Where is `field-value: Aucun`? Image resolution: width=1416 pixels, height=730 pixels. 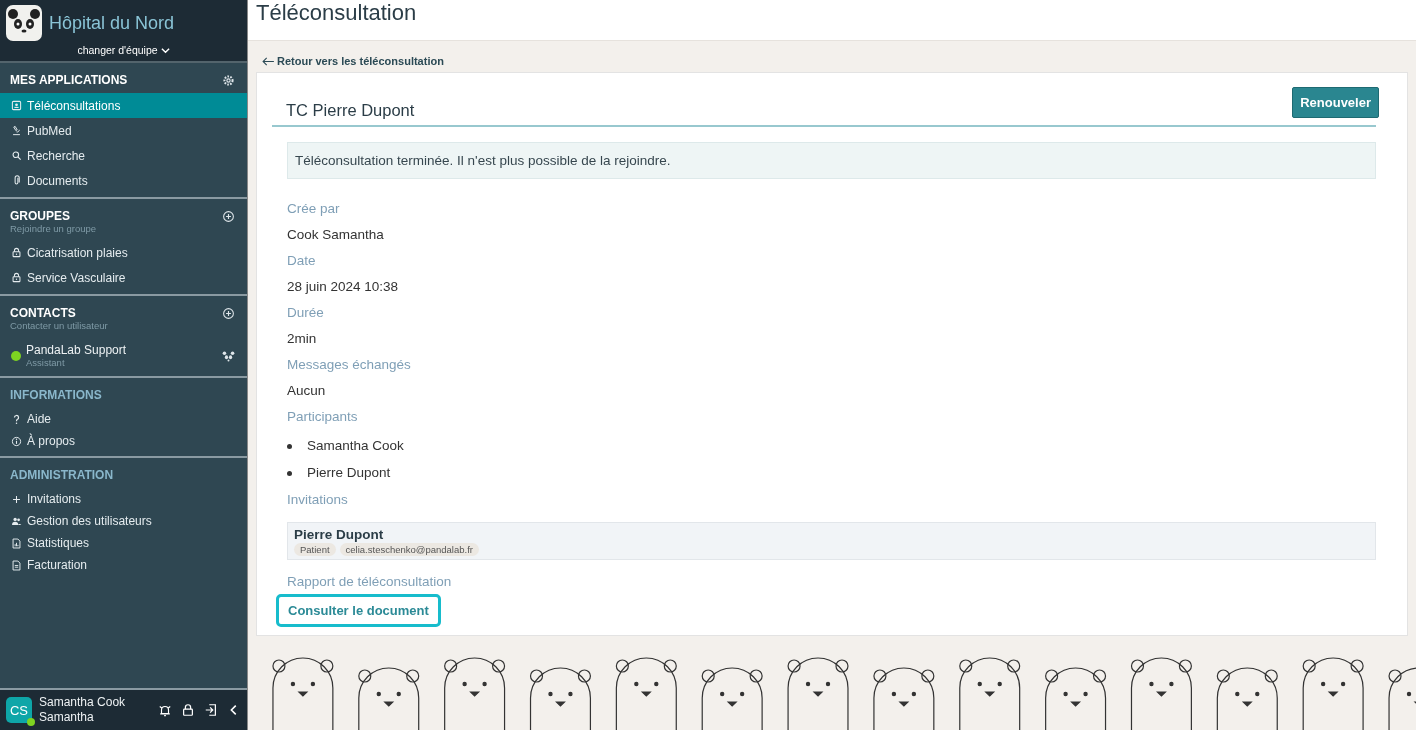
field-value: Aucun is located at coordinates (307, 391).